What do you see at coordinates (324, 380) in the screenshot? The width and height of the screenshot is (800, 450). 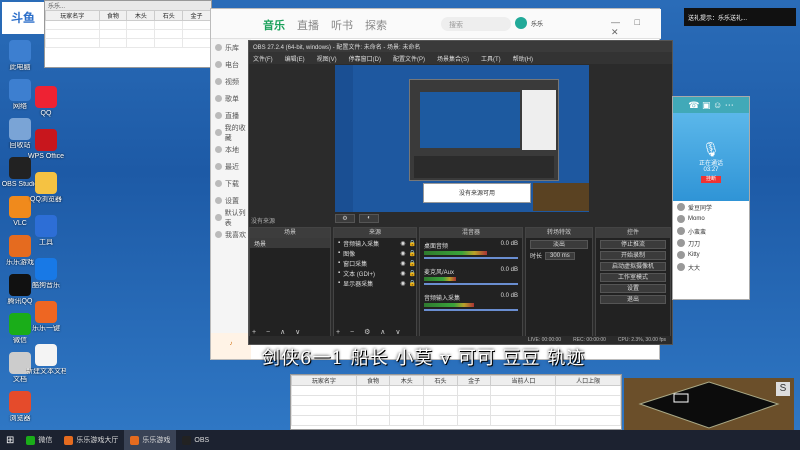 I see `column-header: 玩家名字` at bounding box center [324, 380].